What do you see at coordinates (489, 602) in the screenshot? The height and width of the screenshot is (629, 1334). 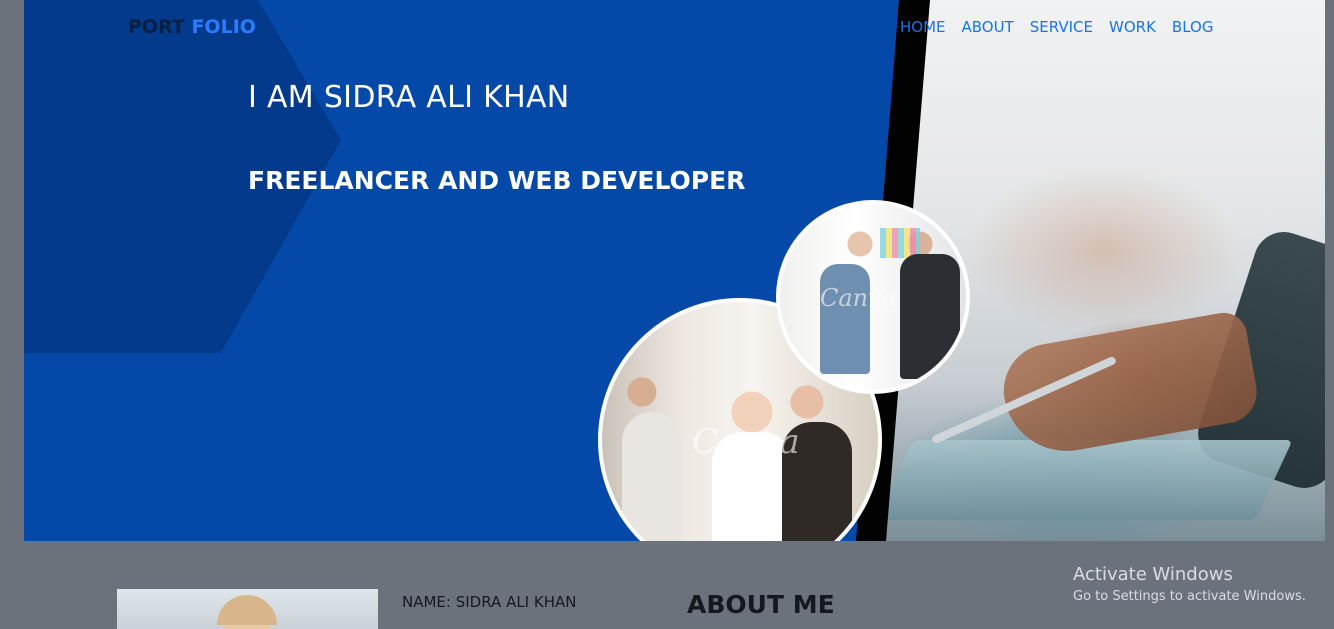 I see `about-name: NAME: SIDRA ALI KHAN` at bounding box center [489, 602].